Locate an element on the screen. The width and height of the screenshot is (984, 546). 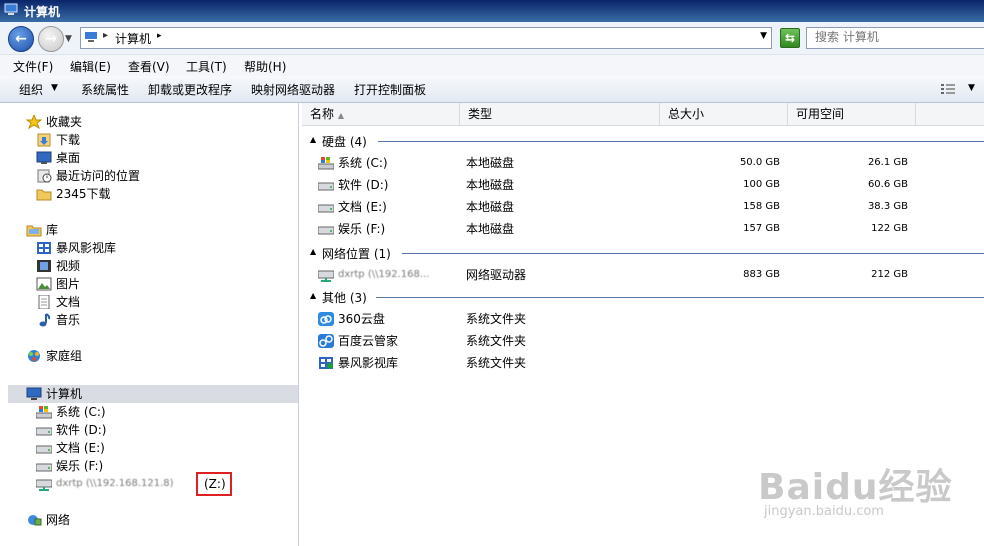
watermark: Baidu经验 jingyan.baidu.com is located at coordinates (870, 502).